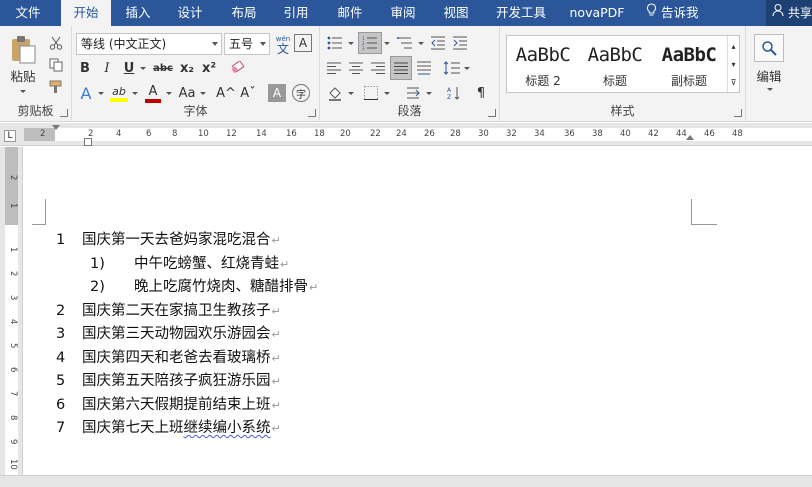 Image resolution: width=812 pixels, height=487 pixels. What do you see at coordinates (769, 48) in the screenshot?
I see `find-icon` at bounding box center [769, 48].